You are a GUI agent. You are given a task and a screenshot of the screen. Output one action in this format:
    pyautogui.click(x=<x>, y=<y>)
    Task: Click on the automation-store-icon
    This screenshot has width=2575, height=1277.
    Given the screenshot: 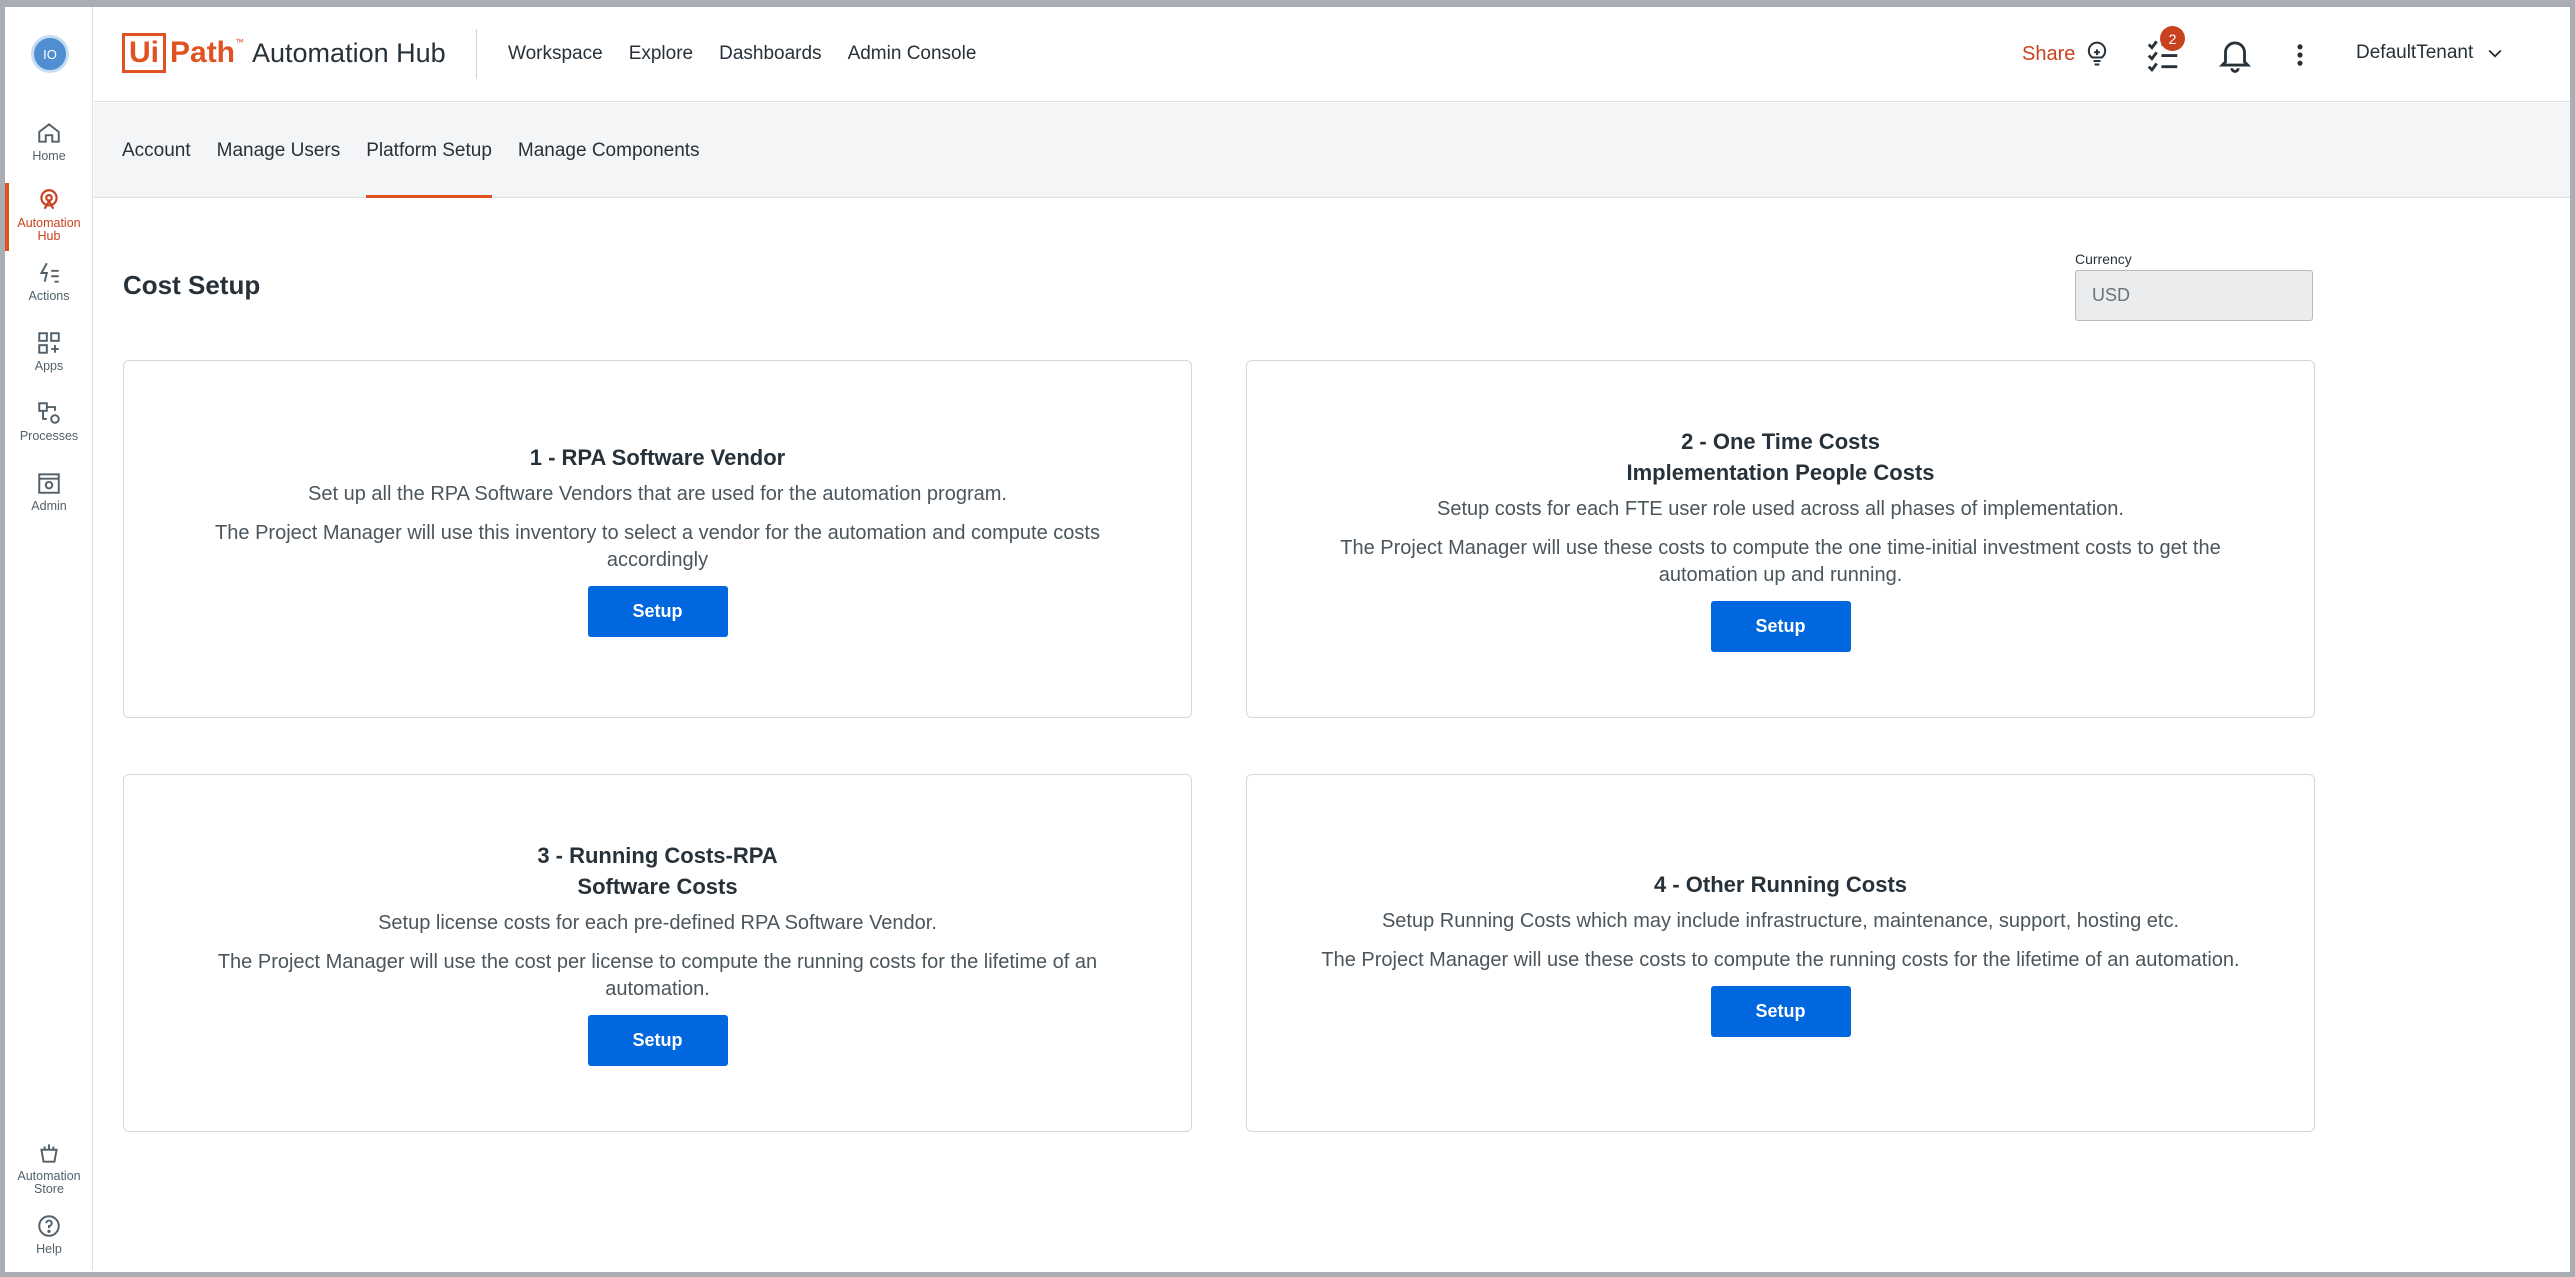 What is the action you would take?
    pyautogui.click(x=49, y=1153)
    